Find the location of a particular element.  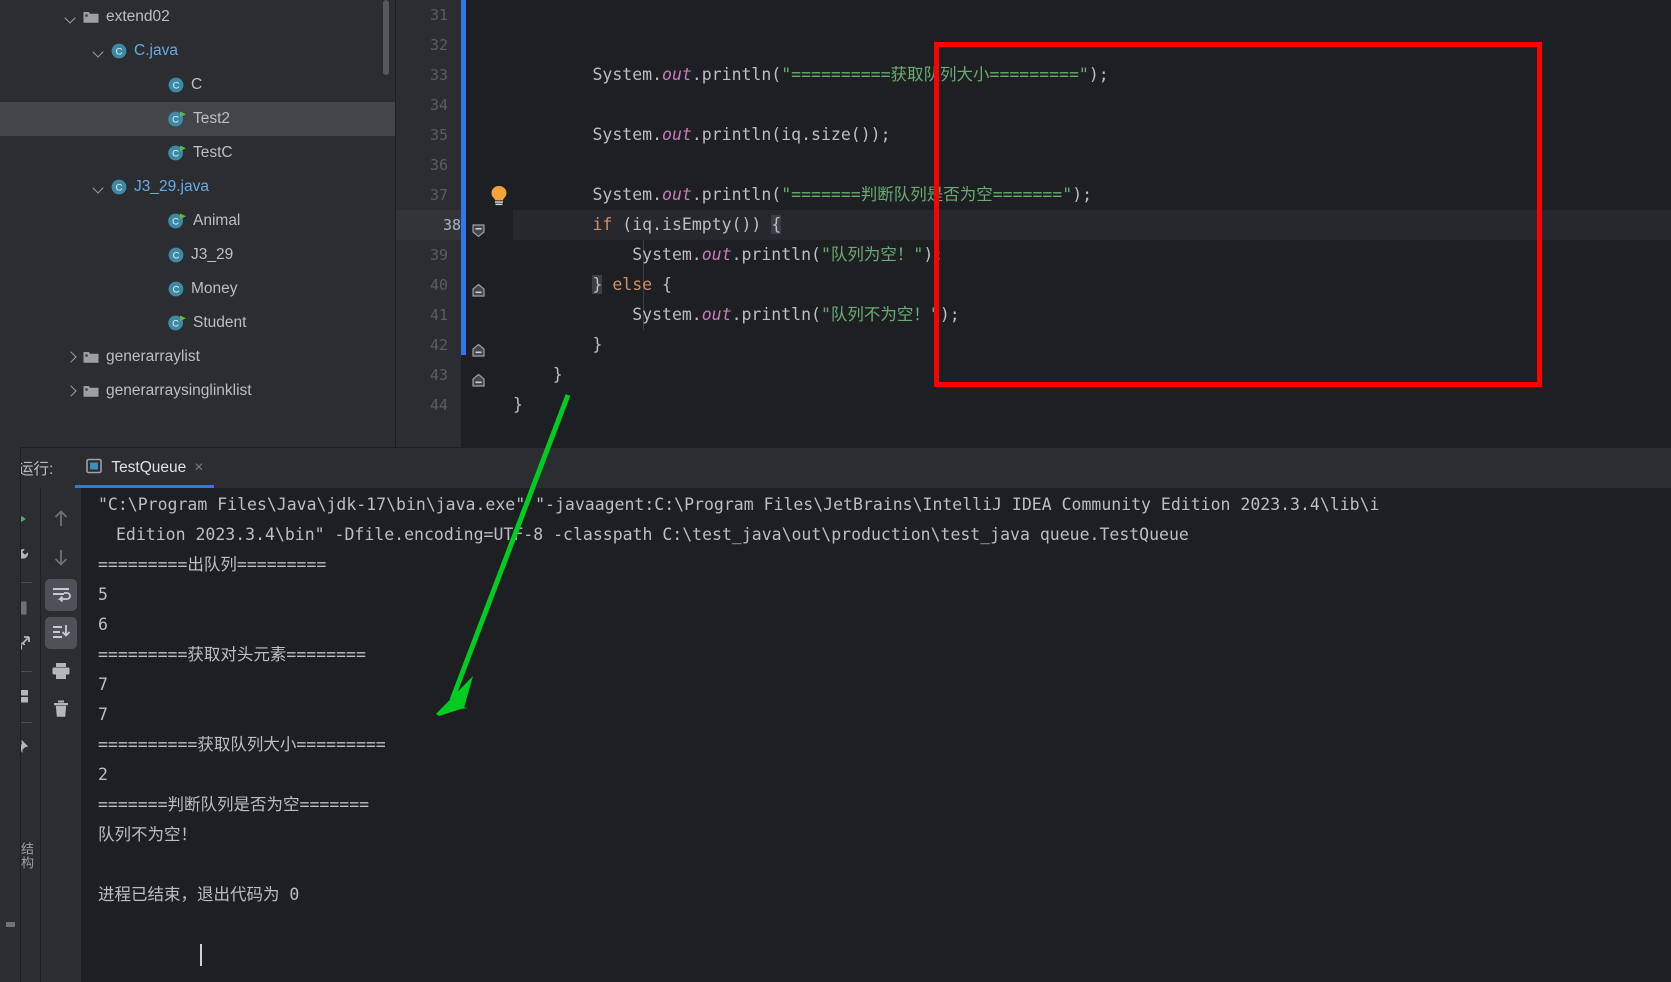

left-tool-strip: 结构 is located at coordinates (17, 714).